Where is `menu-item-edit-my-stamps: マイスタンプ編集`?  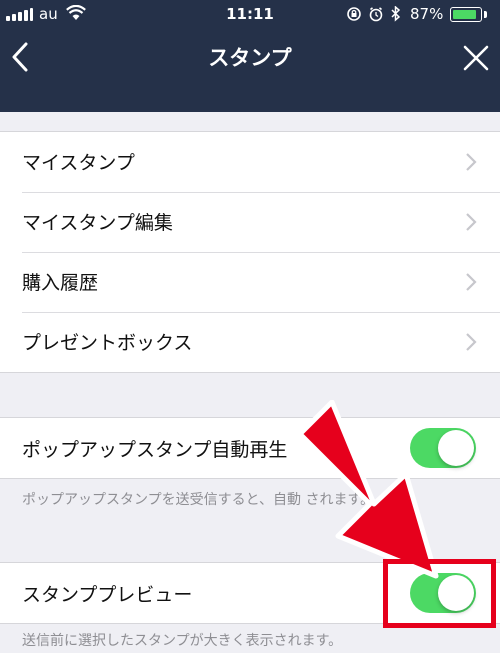 menu-item-edit-my-stamps: マイスタンプ編集 is located at coordinates (250, 222).